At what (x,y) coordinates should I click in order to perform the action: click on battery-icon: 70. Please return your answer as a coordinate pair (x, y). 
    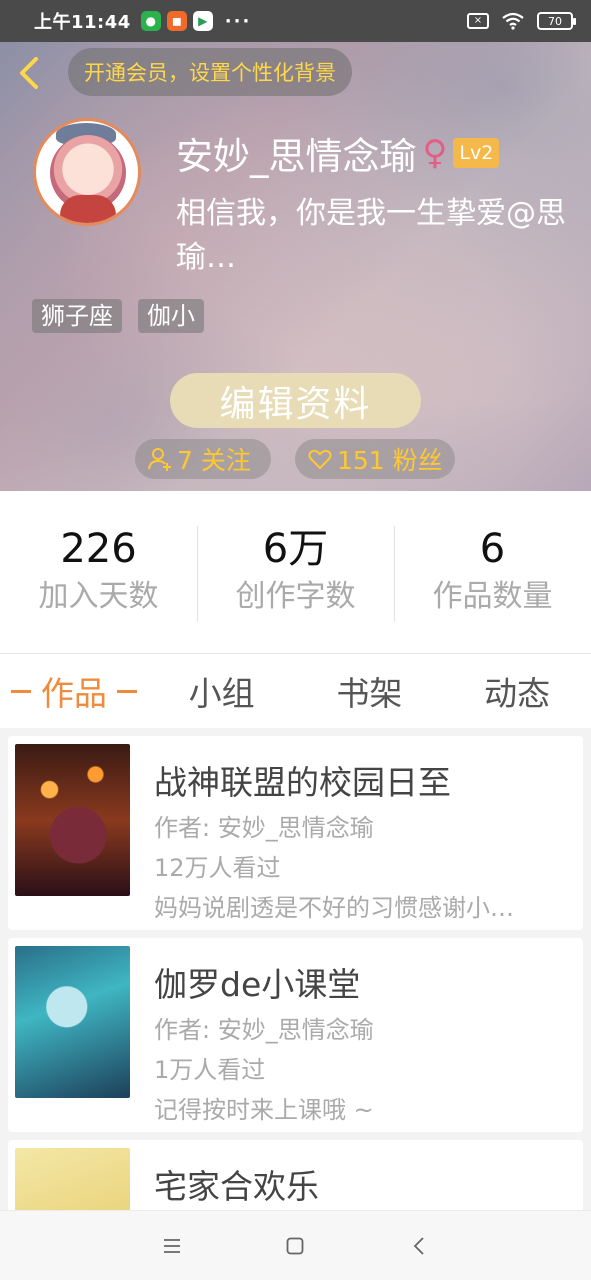
    Looking at the image, I should click on (556, 21).